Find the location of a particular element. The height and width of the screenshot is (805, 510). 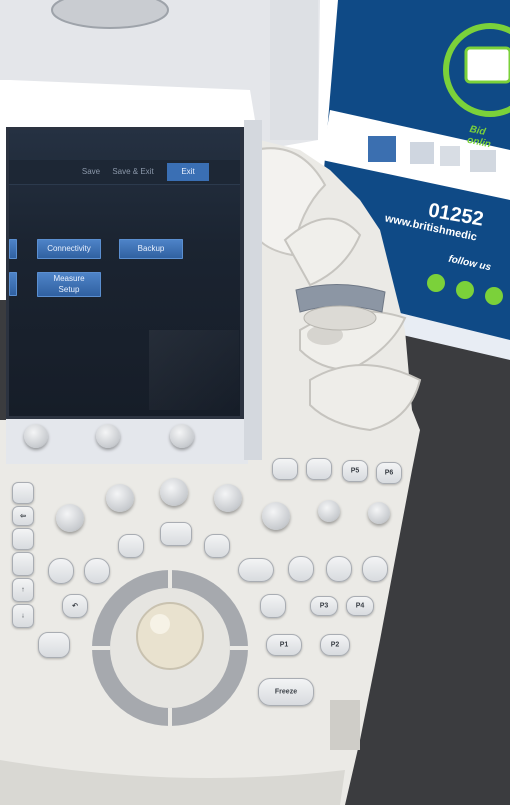

save-button: Save is located at coordinates (91, 172).